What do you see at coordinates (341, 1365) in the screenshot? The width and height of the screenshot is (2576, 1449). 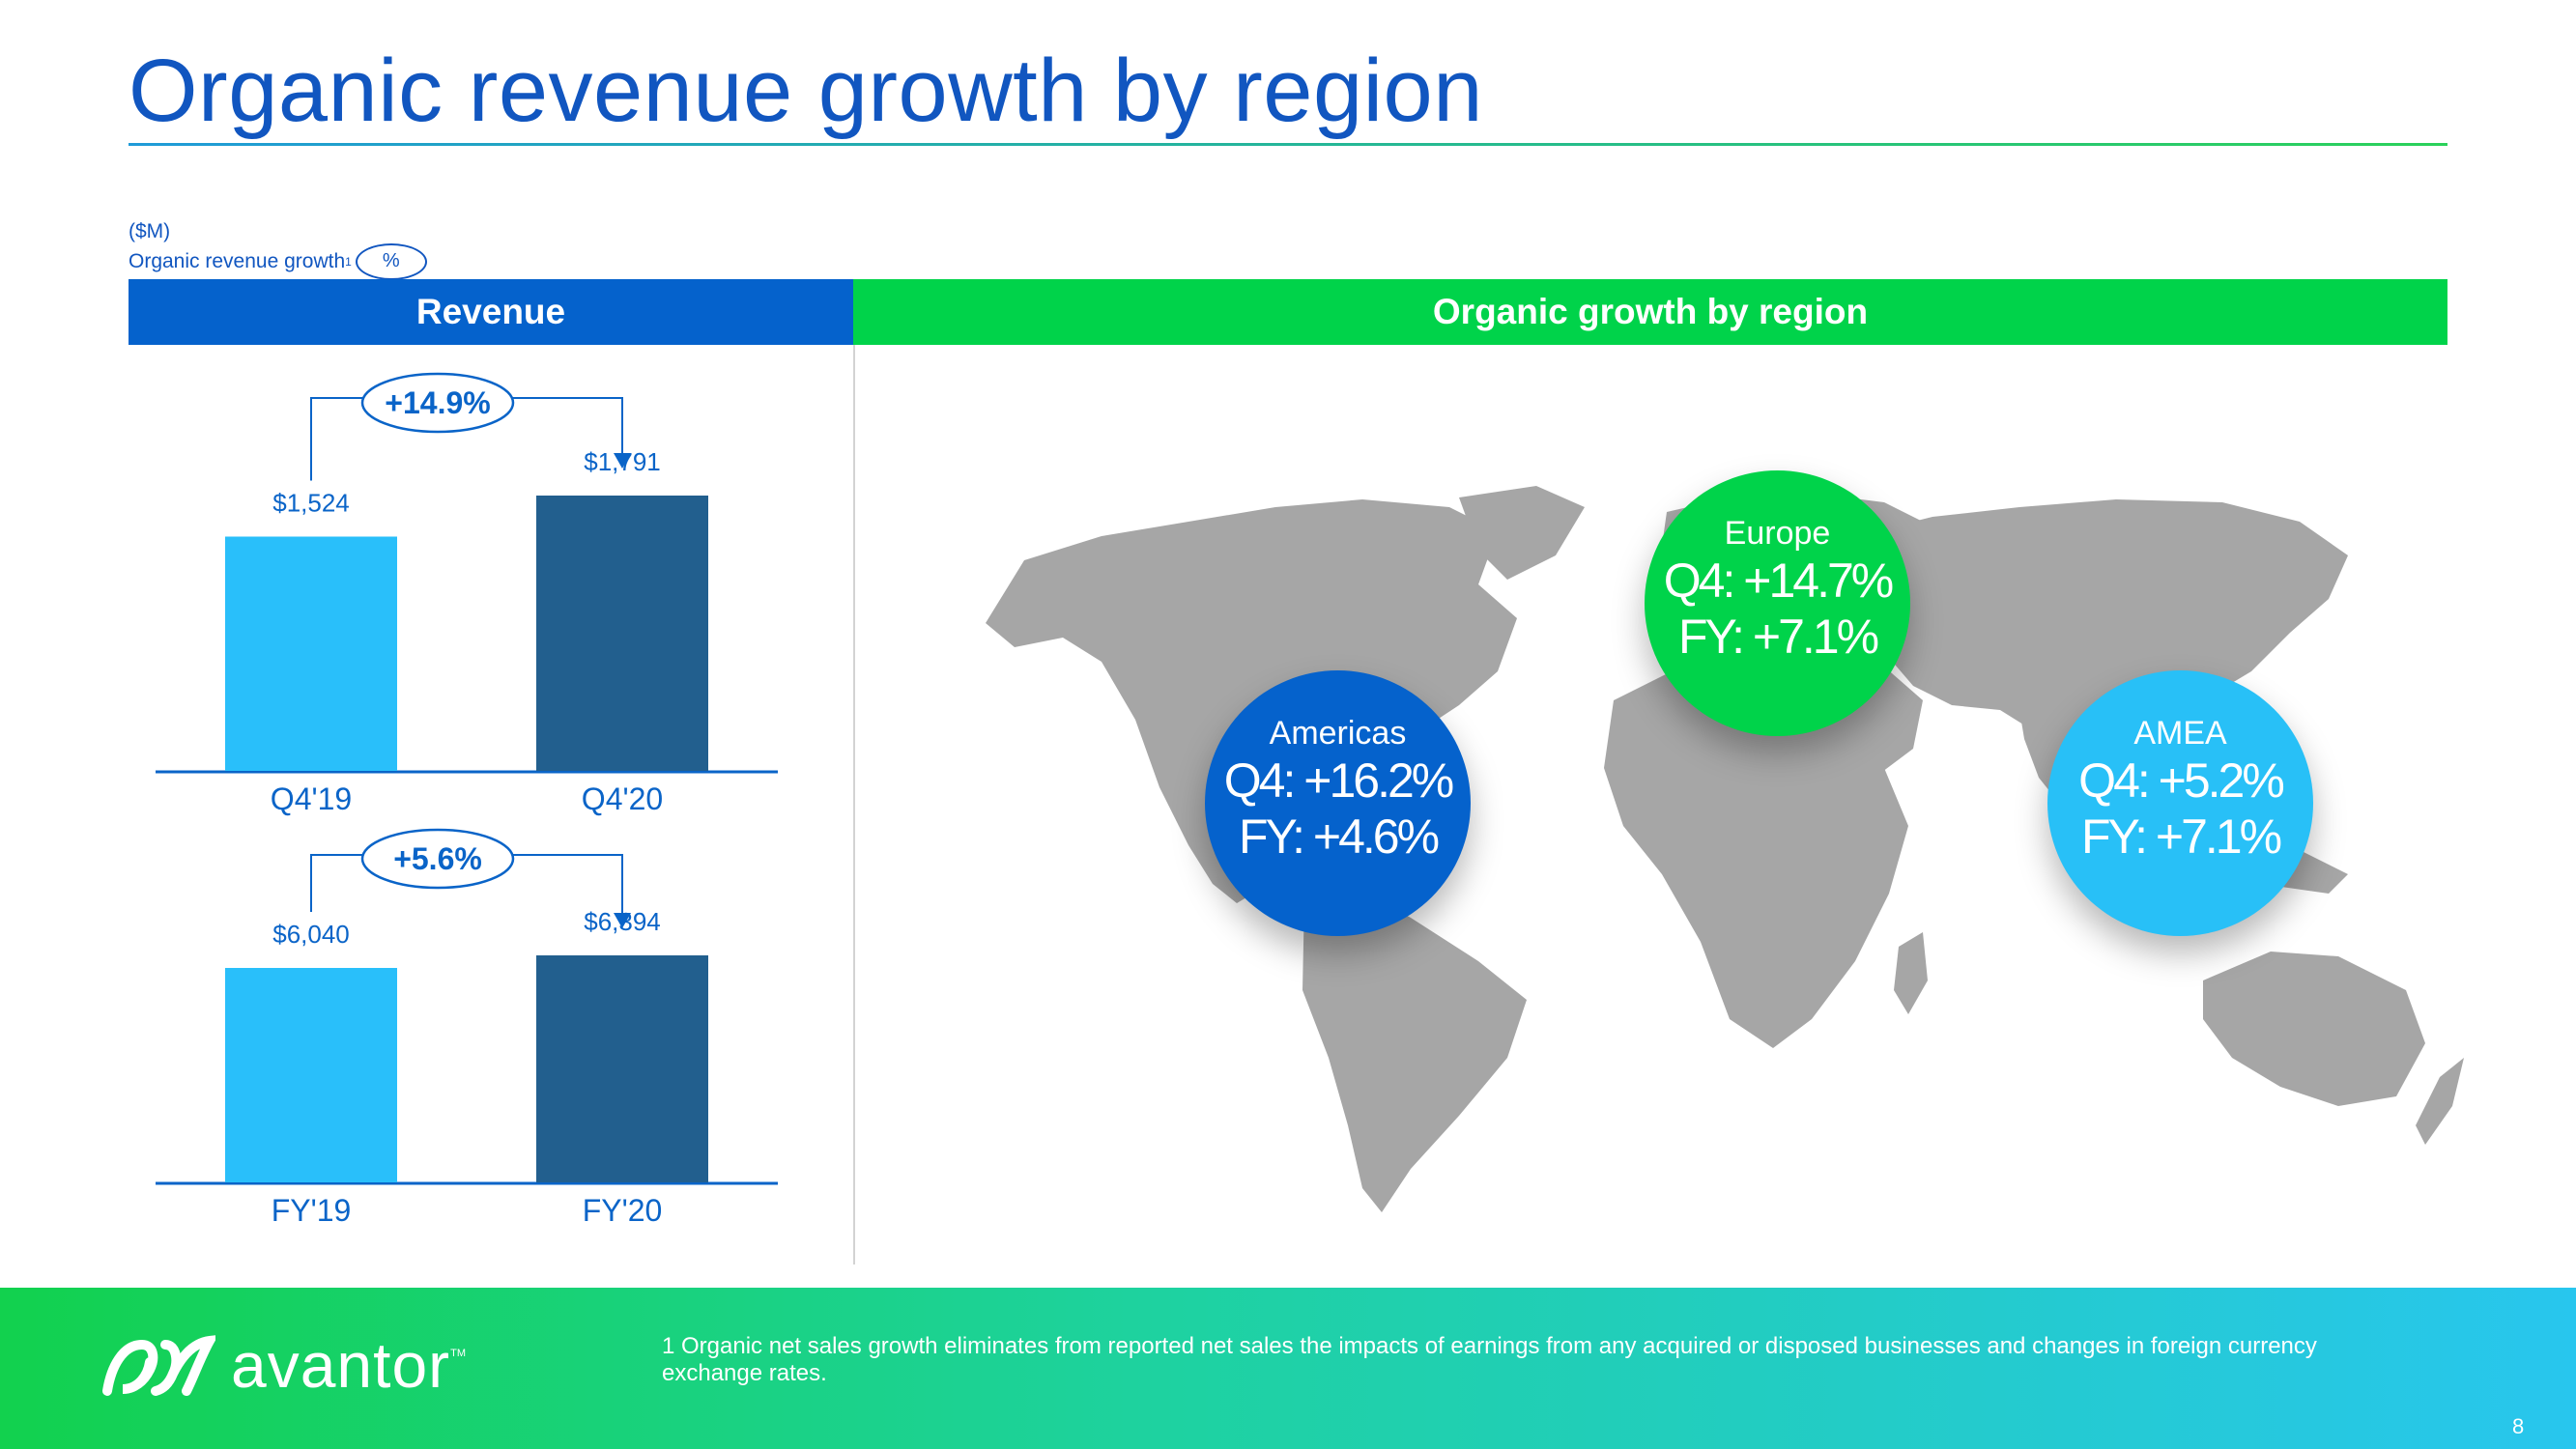 I see `avantor-logo-text: avantor` at bounding box center [341, 1365].